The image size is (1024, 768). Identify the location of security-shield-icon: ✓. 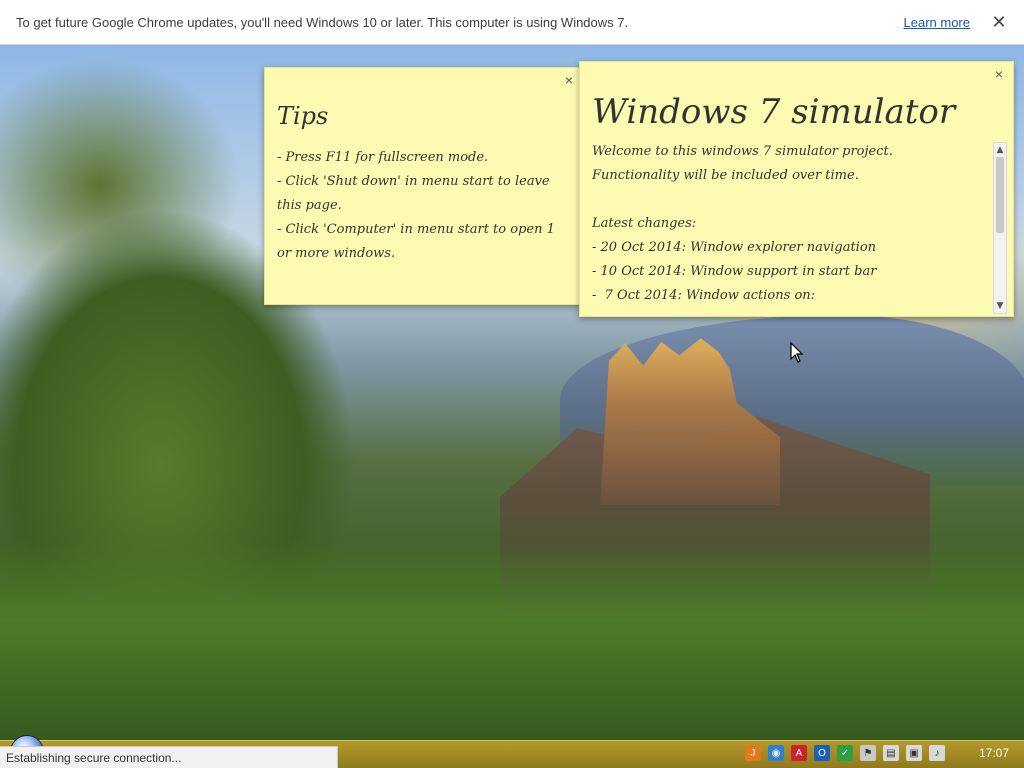
(845, 753).